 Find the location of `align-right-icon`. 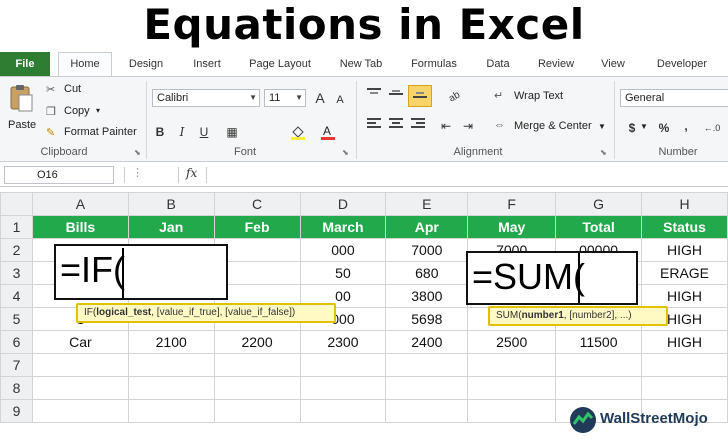

align-right-icon is located at coordinates (418, 126).